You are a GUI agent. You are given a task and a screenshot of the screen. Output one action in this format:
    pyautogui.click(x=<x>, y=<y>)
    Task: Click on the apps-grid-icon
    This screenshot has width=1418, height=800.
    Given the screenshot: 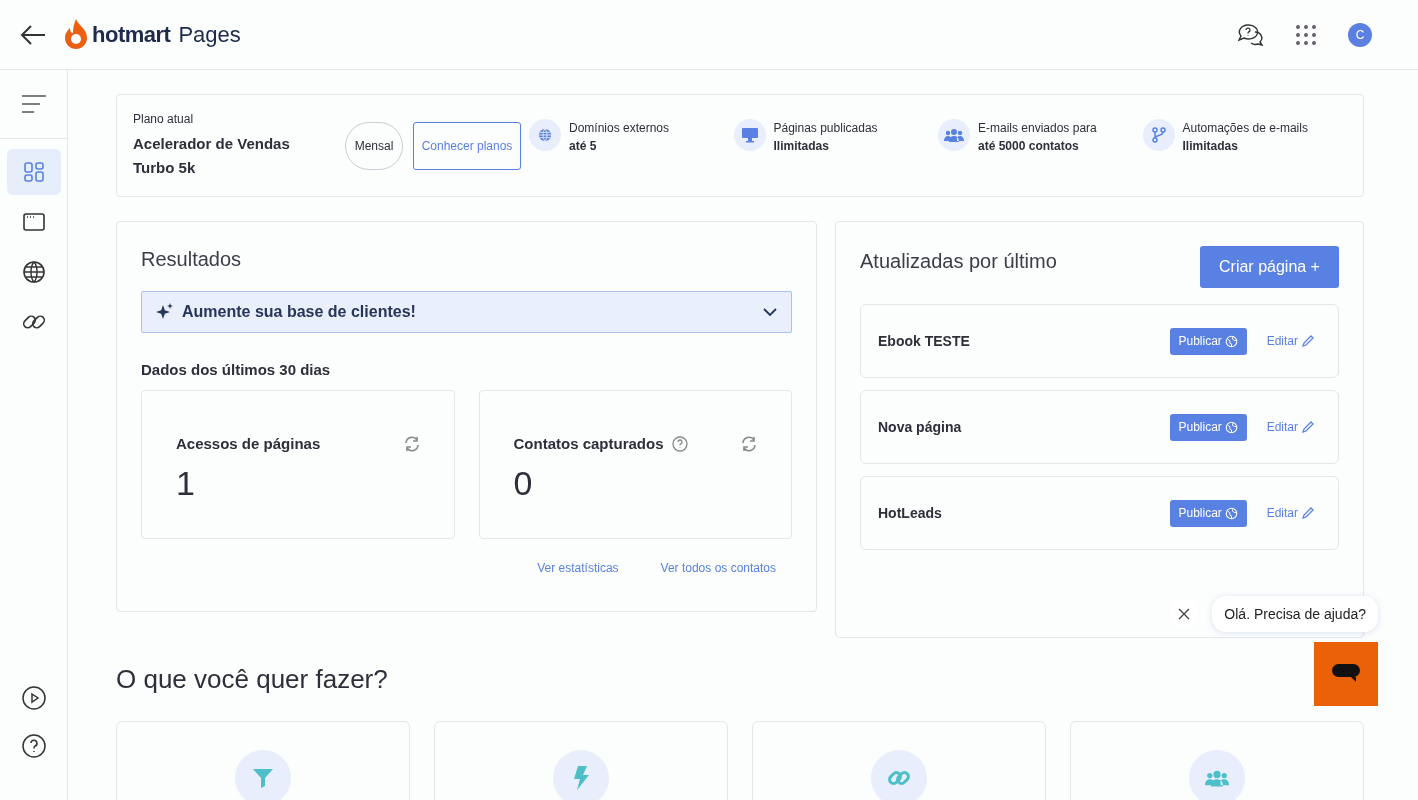 What is the action you would take?
    pyautogui.click(x=1306, y=34)
    